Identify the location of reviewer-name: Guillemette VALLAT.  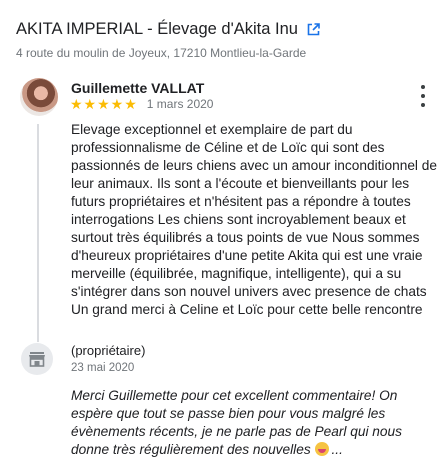
(137, 88).